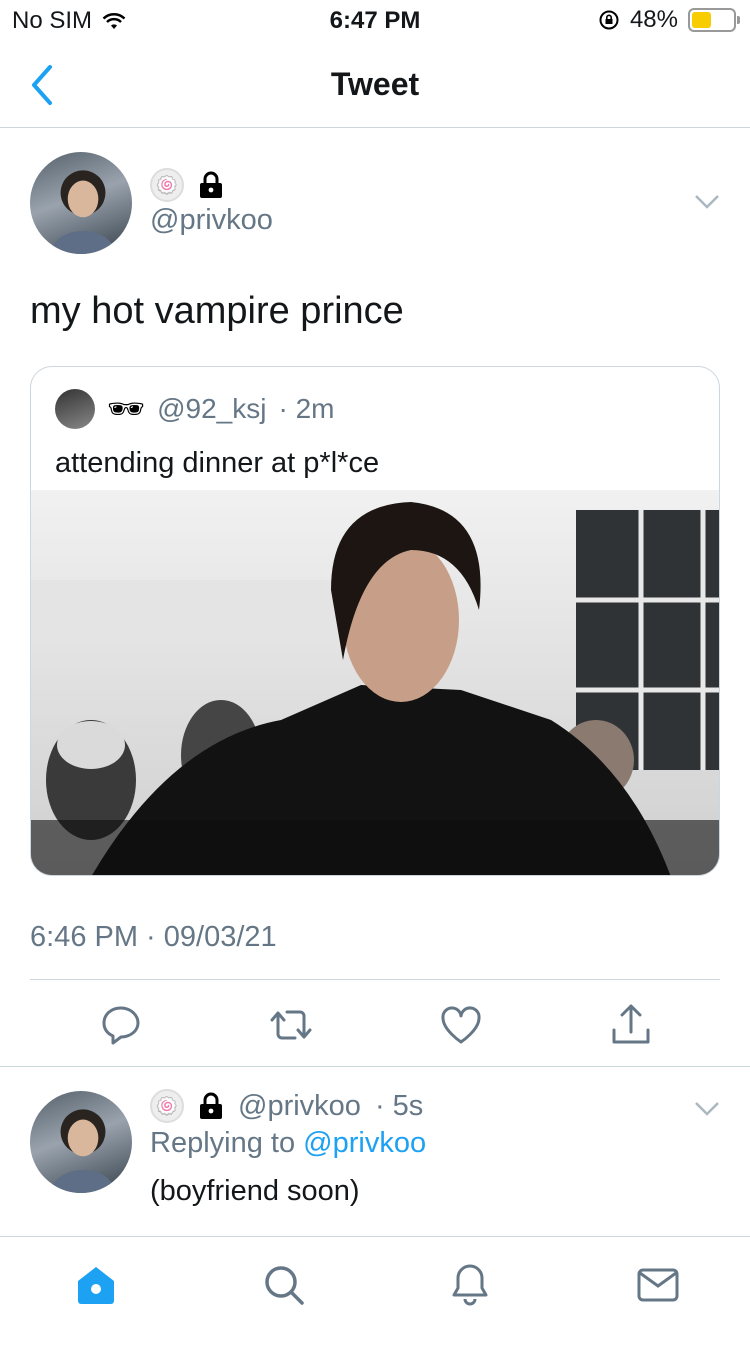  I want to click on quoted-text: attending dinner at p*l*ce, so click(217, 463).